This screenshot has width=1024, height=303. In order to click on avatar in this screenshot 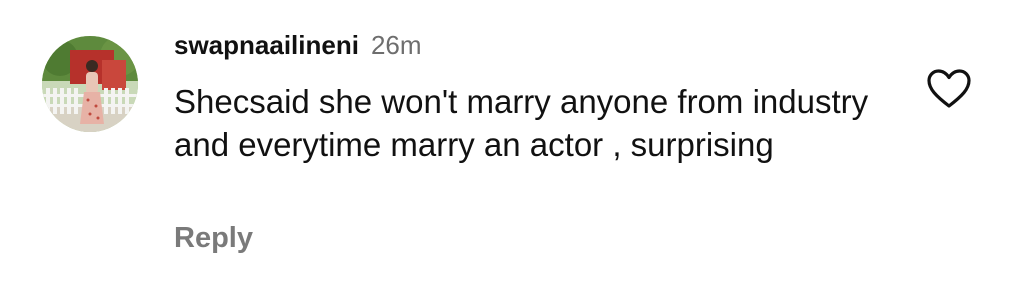, I will do `click(90, 84)`.